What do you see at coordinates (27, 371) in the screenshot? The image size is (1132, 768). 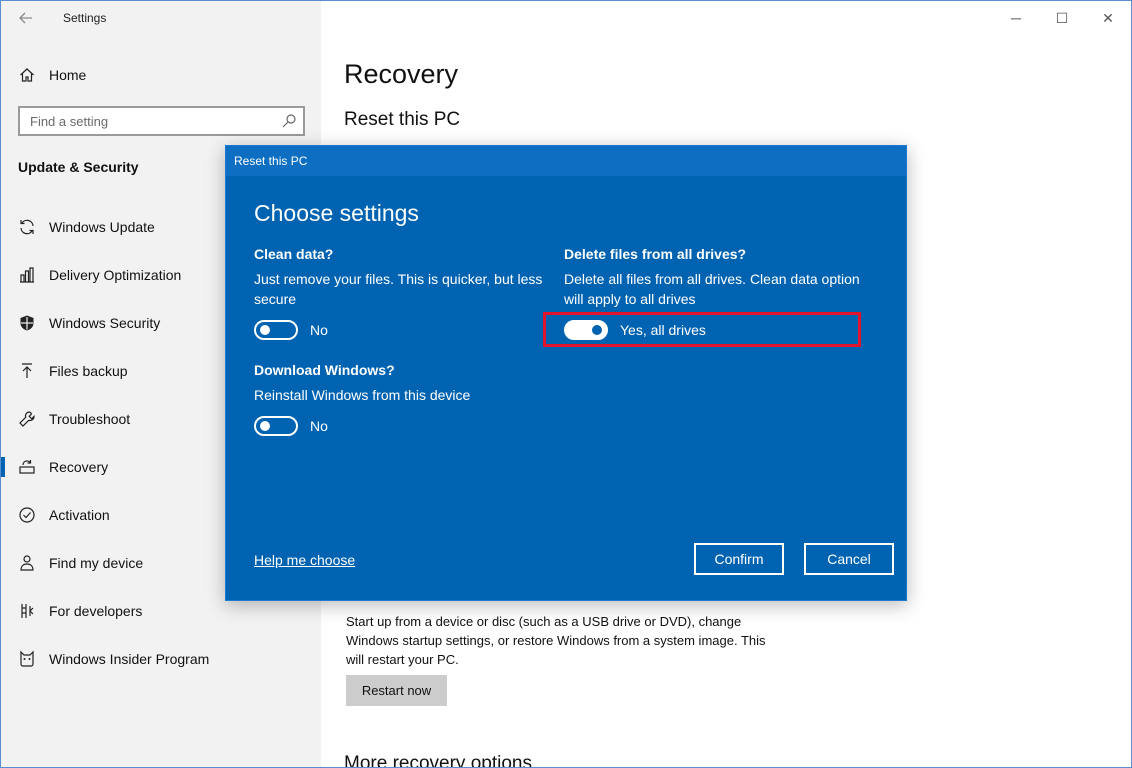 I see `upload-icon` at bounding box center [27, 371].